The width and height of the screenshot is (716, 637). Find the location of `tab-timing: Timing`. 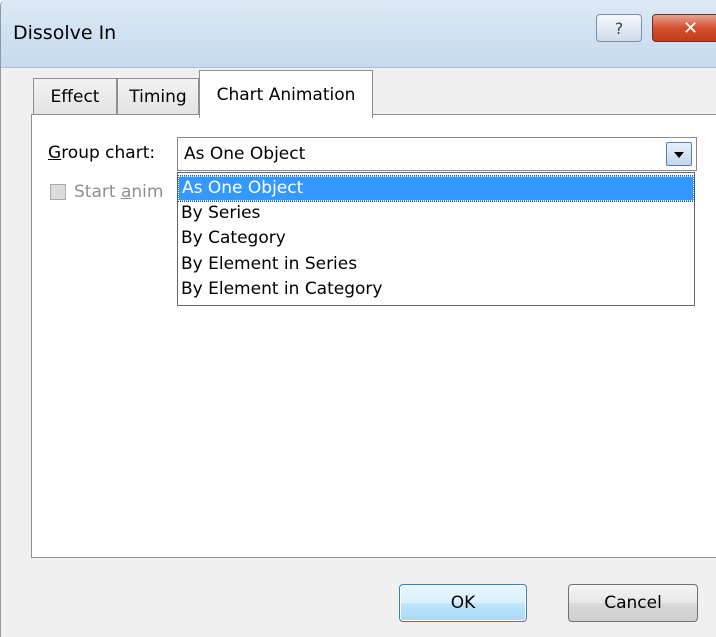

tab-timing: Timing is located at coordinates (158, 96).